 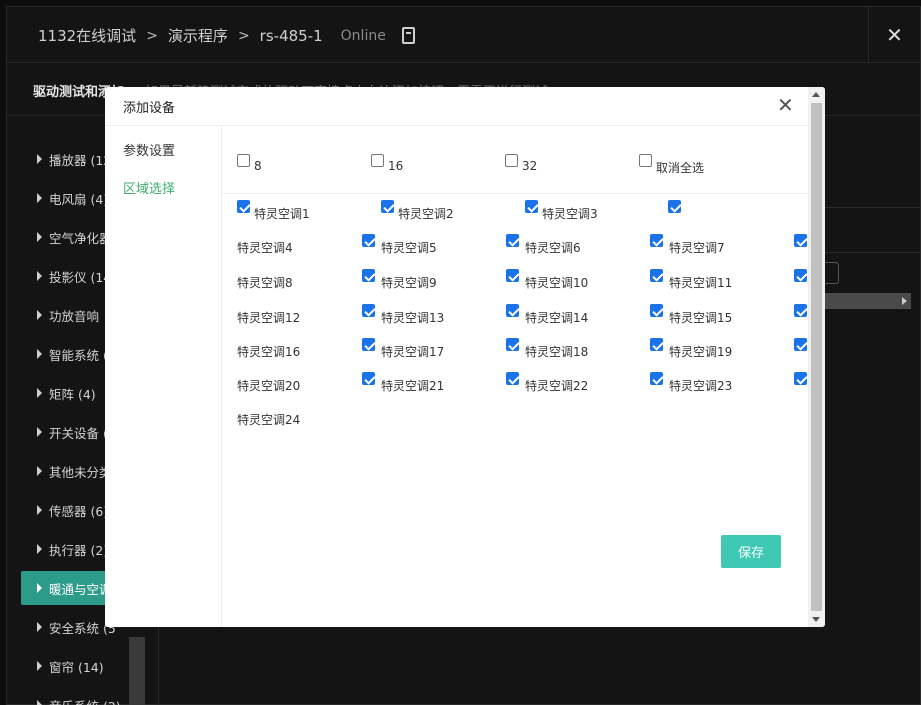 What do you see at coordinates (149, 149) in the screenshot?
I see `nav-item-params: 参数设置` at bounding box center [149, 149].